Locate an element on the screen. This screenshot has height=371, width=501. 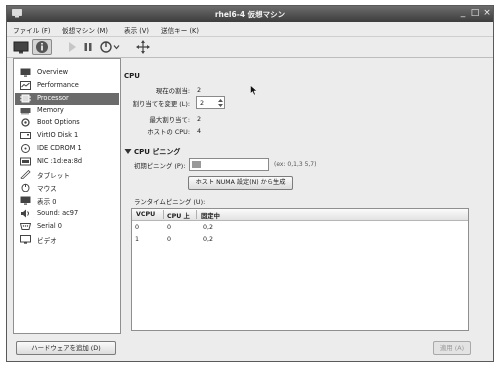
sidebar-item-sound: Sound: ac97 is located at coordinates (67, 214).